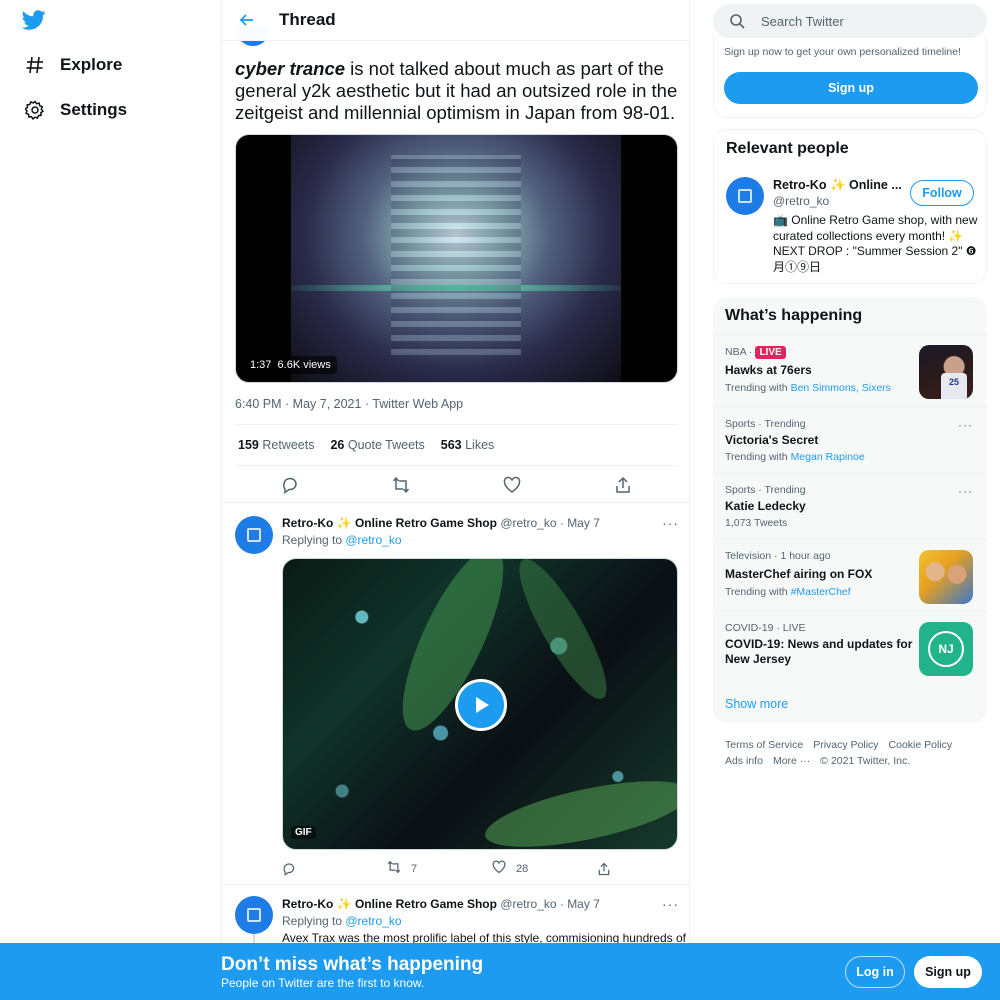 This screenshot has width=1000, height=1000. What do you see at coordinates (247, 20) in the screenshot?
I see `back-arrow-icon` at bounding box center [247, 20].